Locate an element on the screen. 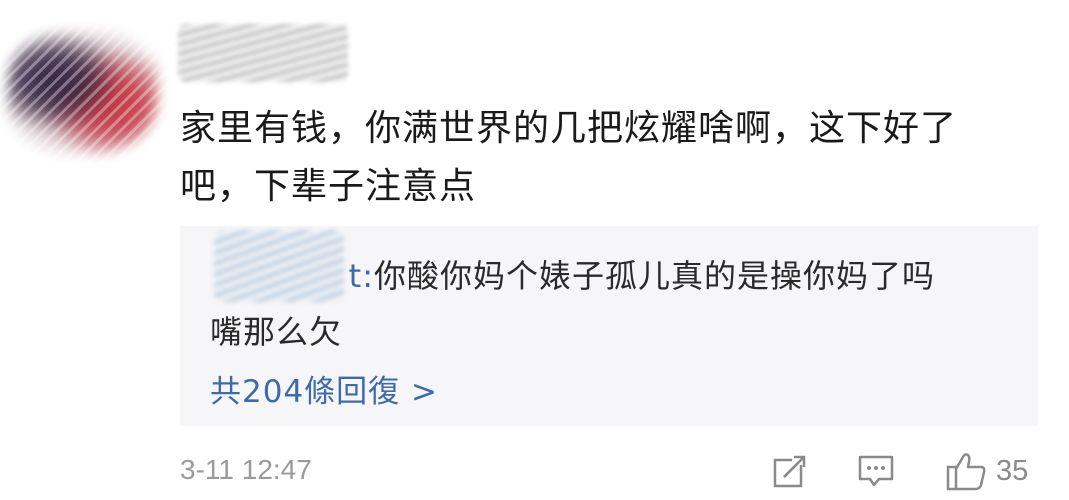 The width and height of the screenshot is (1069, 500). reply-username-suffix: t: is located at coordinates (361, 276).